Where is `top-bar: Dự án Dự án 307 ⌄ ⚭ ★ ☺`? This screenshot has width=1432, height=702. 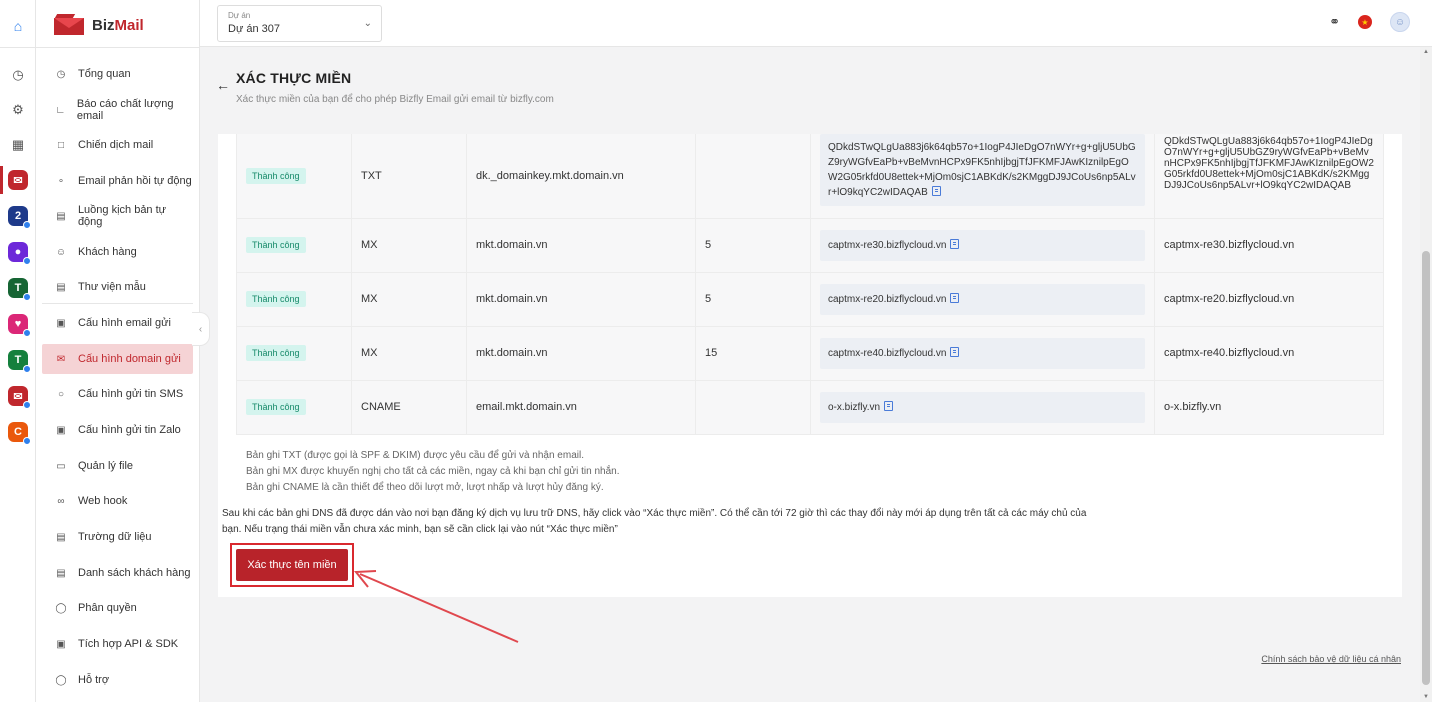 top-bar: Dự án Dự án 307 ⌄ ⚭ ★ ☺ is located at coordinates (816, 23).